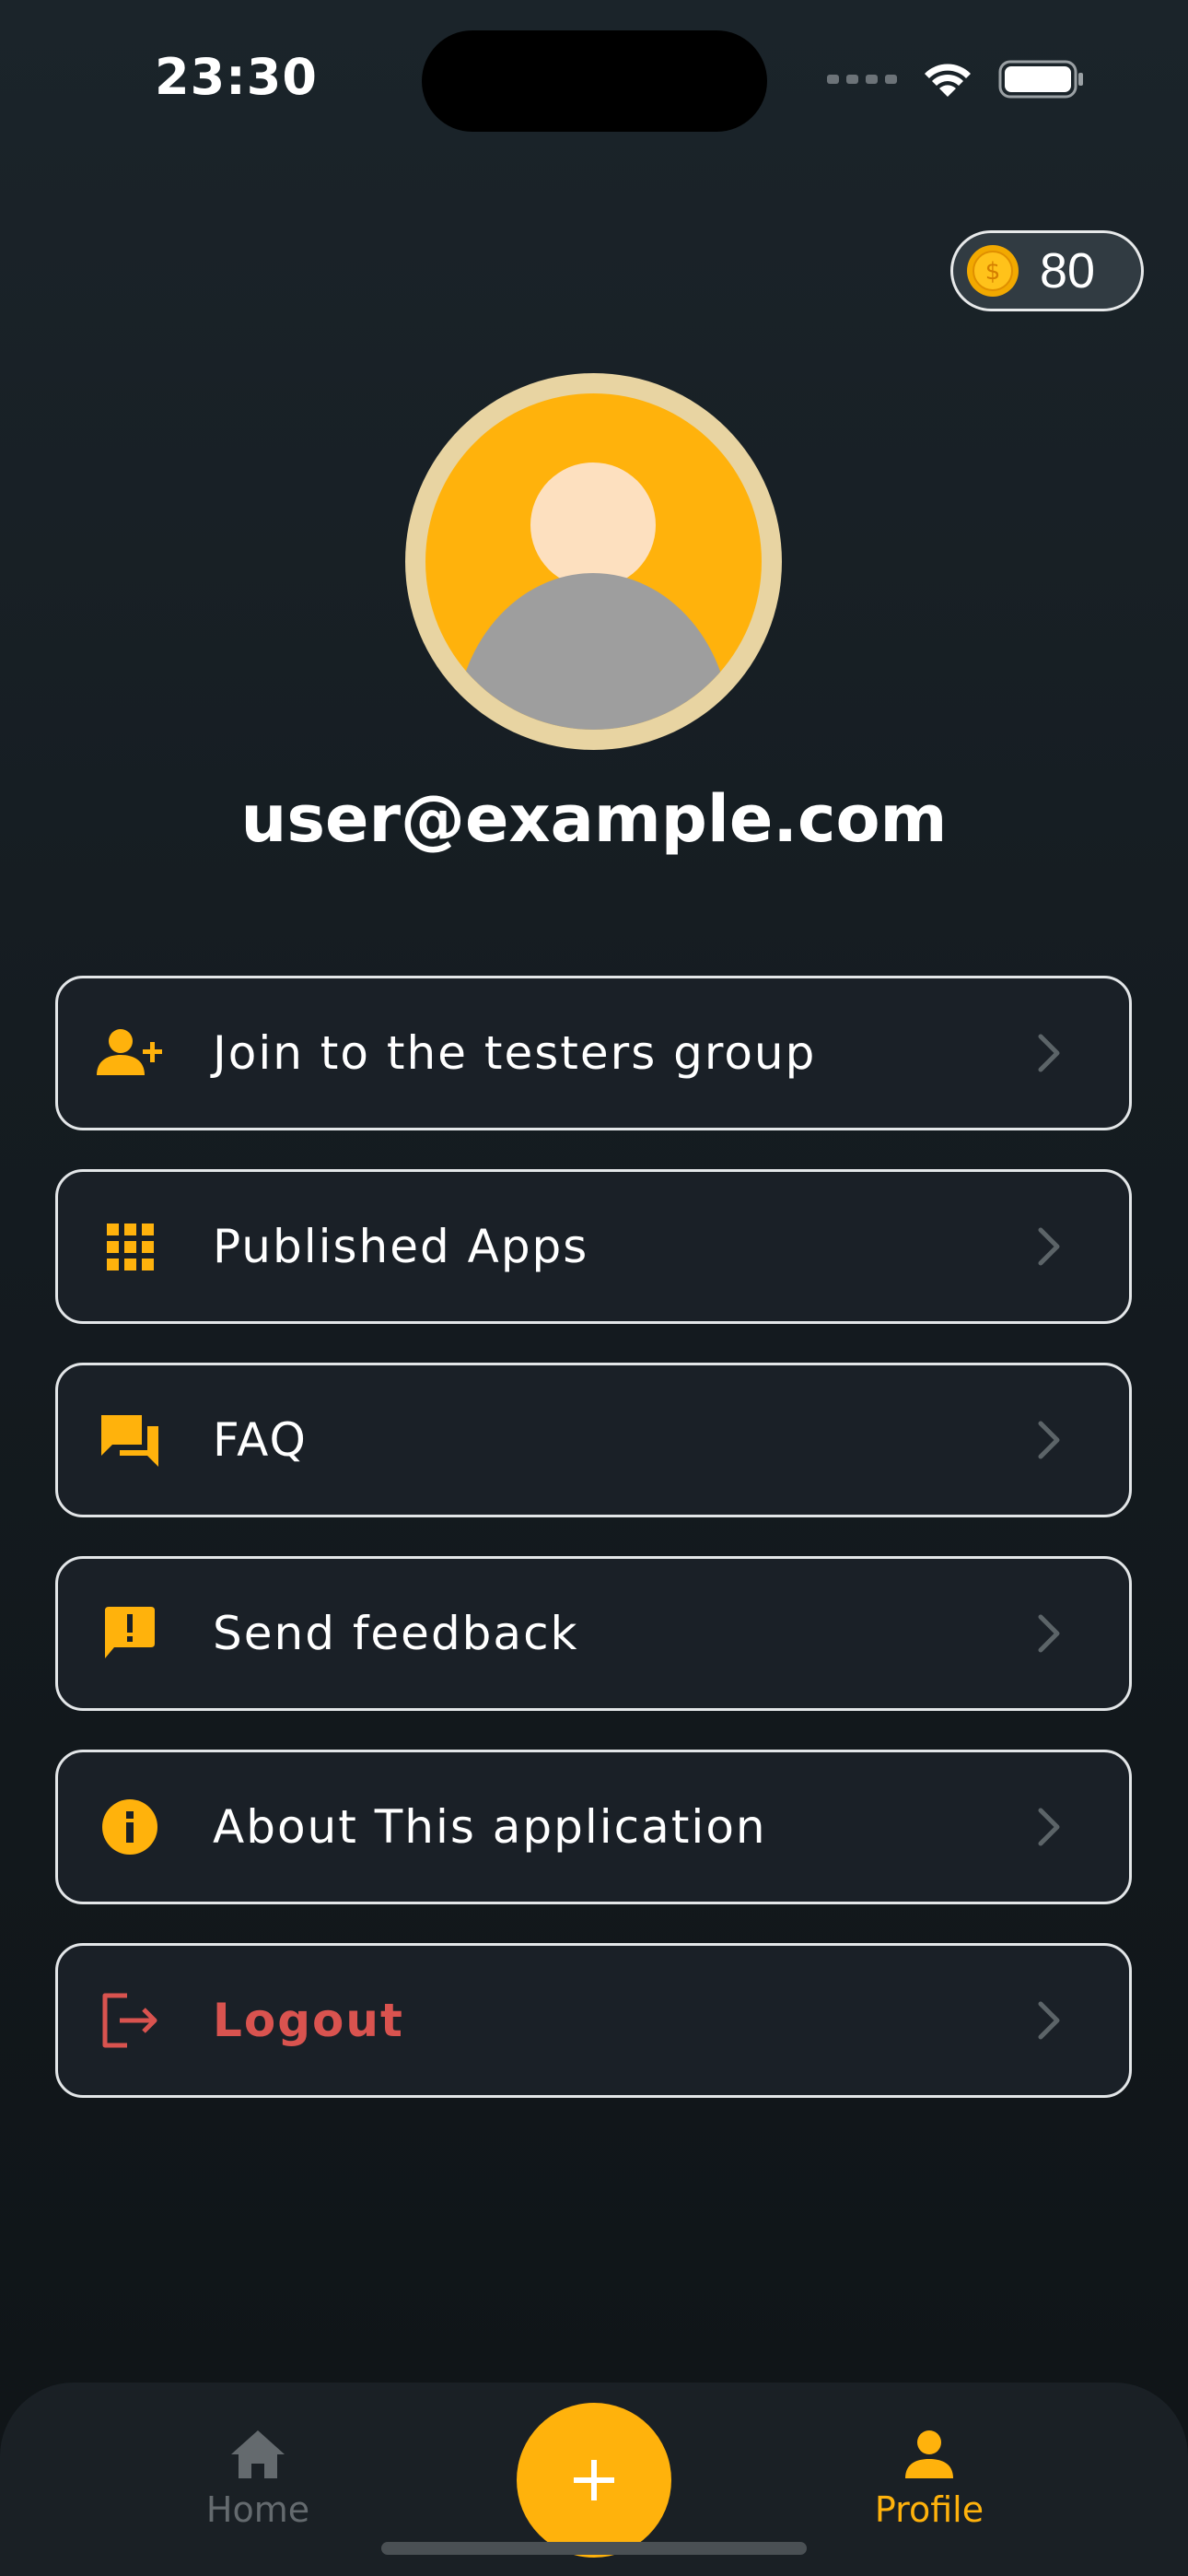 Image resolution: width=1188 pixels, height=2576 pixels. What do you see at coordinates (130, 2020) in the screenshot?
I see `logout-icon` at bounding box center [130, 2020].